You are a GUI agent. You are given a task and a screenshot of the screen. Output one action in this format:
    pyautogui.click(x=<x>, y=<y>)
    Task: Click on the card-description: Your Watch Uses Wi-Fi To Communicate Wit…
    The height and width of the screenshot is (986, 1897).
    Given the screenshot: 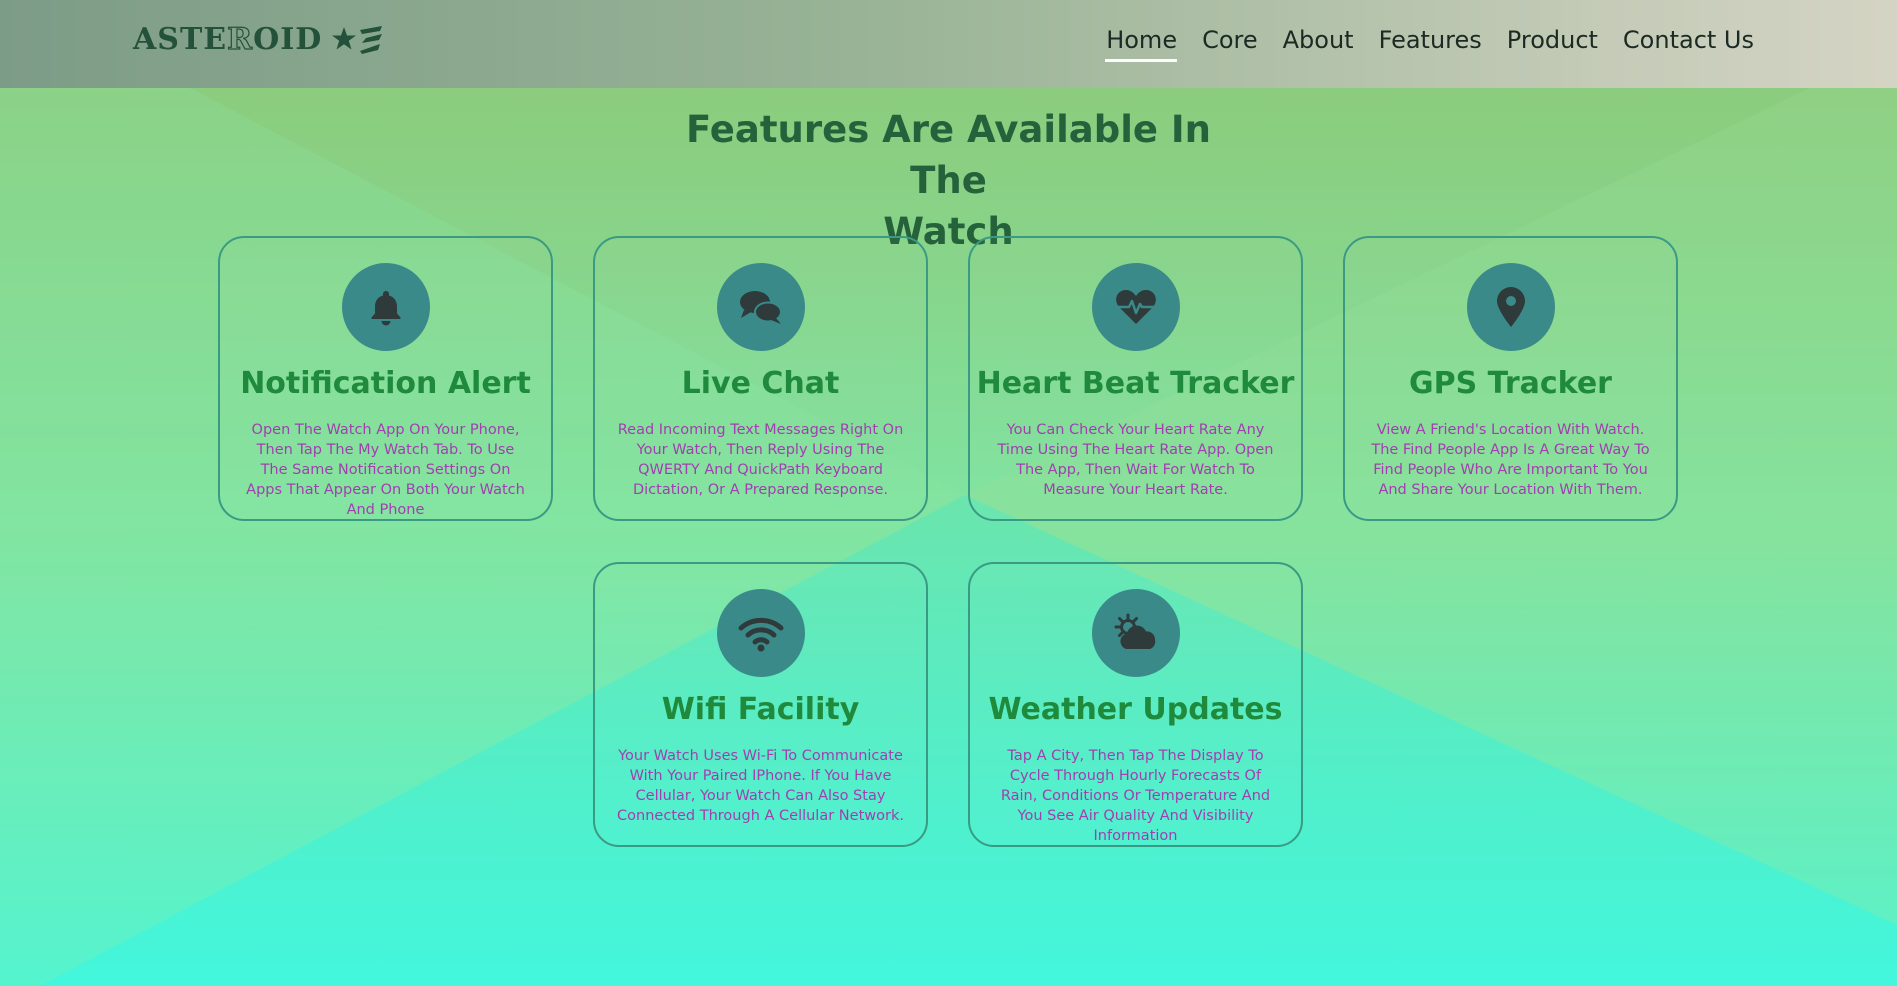 What is the action you would take?
    pyautogui.click(x=760, y=786)
    